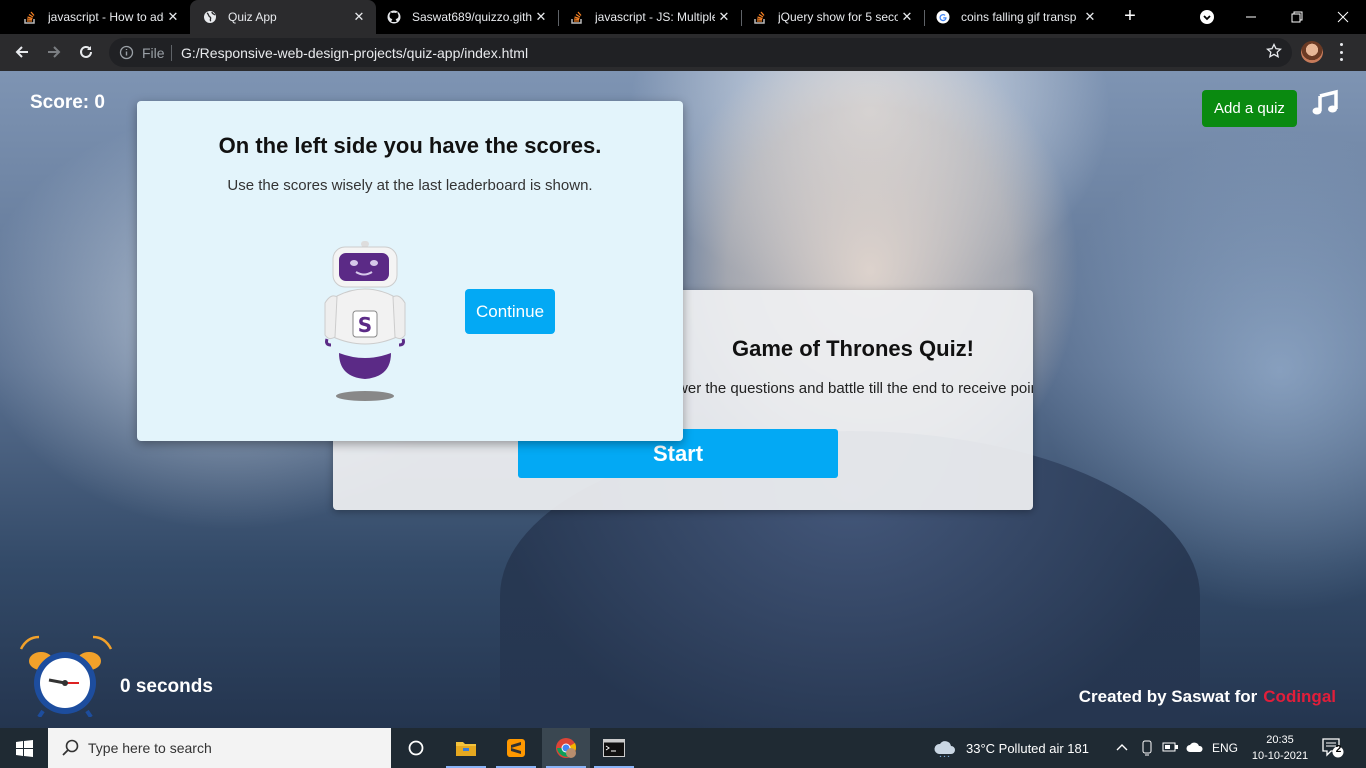 The height and width of the screenshot is (768, 1366). I want to click on tab-javascript-how-to-add: javascript - How to add ✕, so click(95, 17).